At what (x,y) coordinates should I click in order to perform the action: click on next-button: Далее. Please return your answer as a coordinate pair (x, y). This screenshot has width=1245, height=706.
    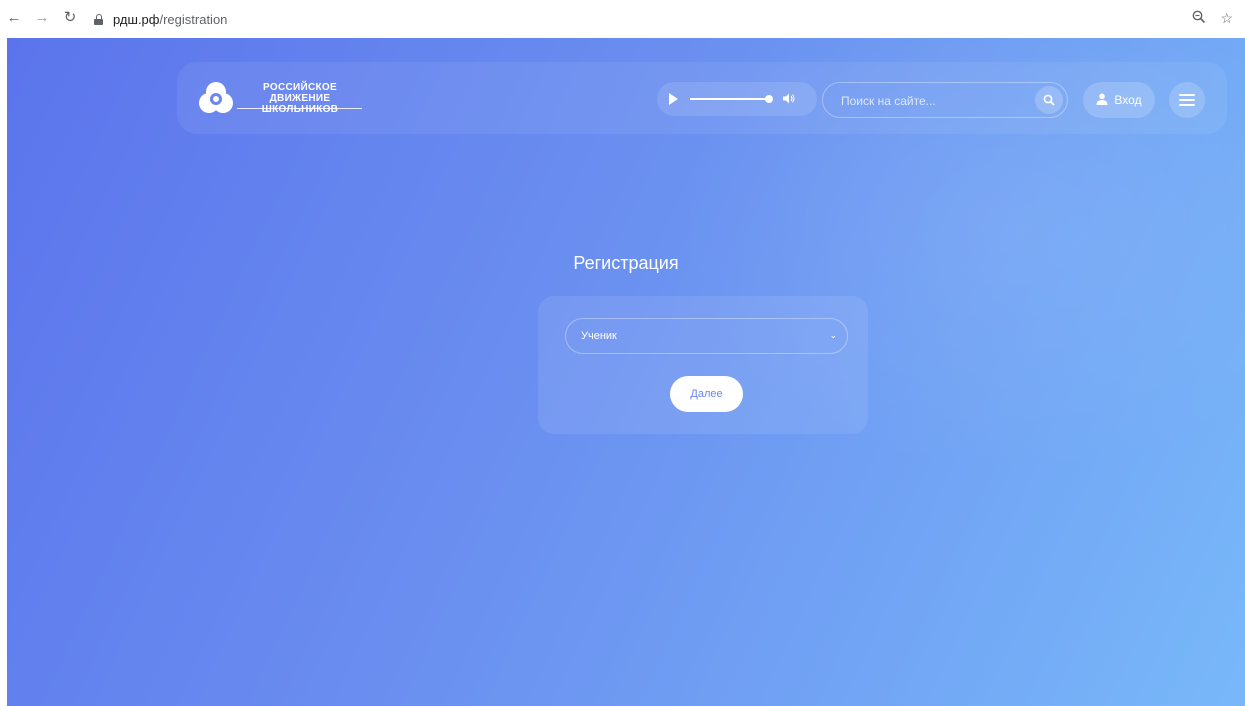
    Looking at the image, I should click on (706, 394).